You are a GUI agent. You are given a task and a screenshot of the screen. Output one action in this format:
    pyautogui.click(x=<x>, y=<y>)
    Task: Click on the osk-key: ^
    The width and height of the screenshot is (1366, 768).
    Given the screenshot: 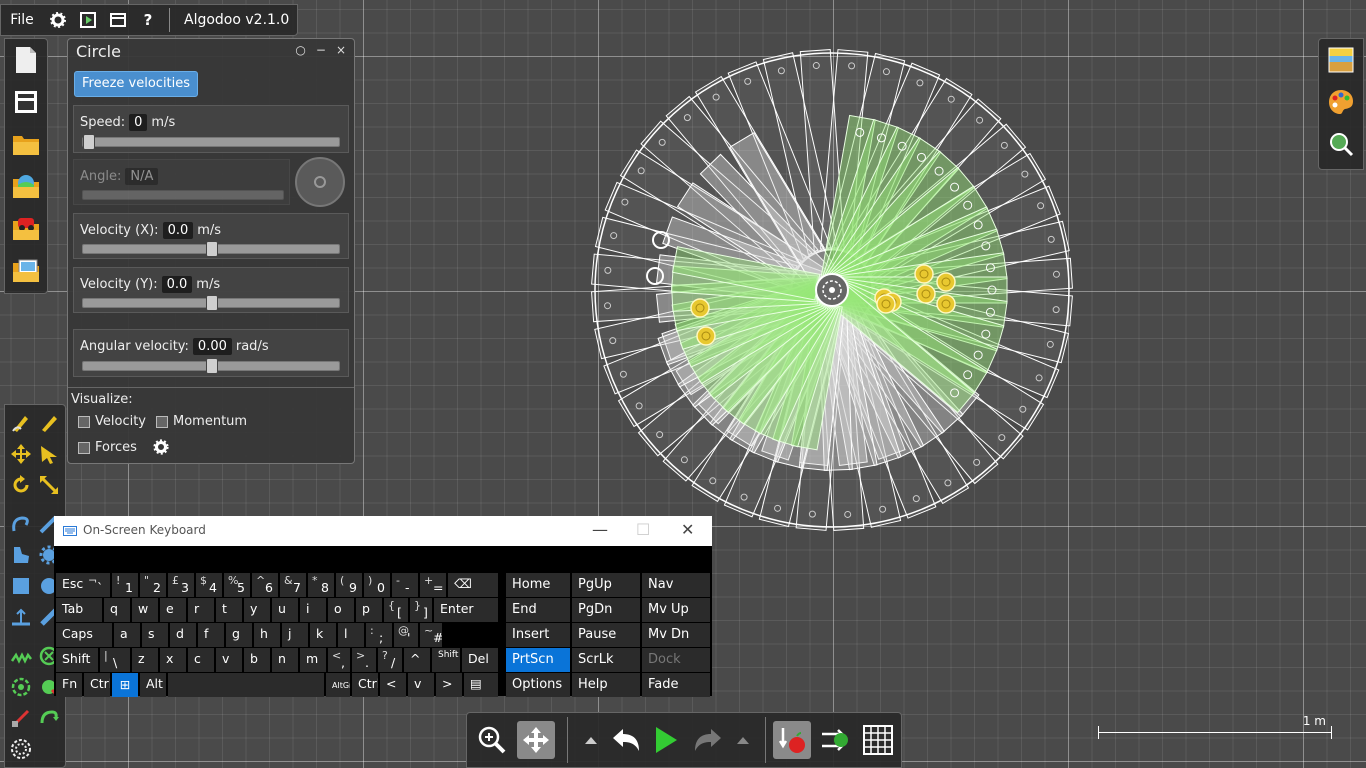 What is the action you would take?
    pyautogui.click(x=417, y=660)
    